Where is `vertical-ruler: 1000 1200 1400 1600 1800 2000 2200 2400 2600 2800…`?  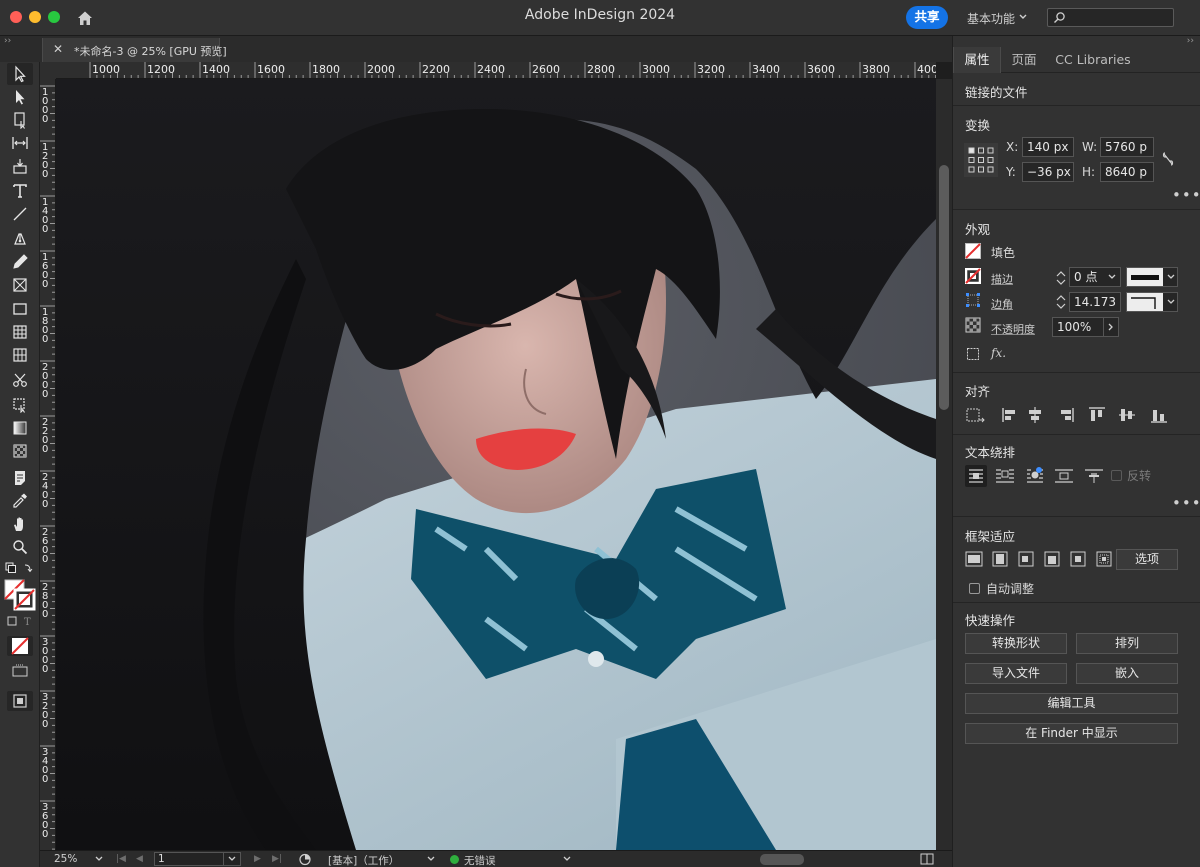
vertical-ruler: 1000 1200 1400 1600 1800 2000 2200 2400 2600 2800… is located at coordinates (48, 464).